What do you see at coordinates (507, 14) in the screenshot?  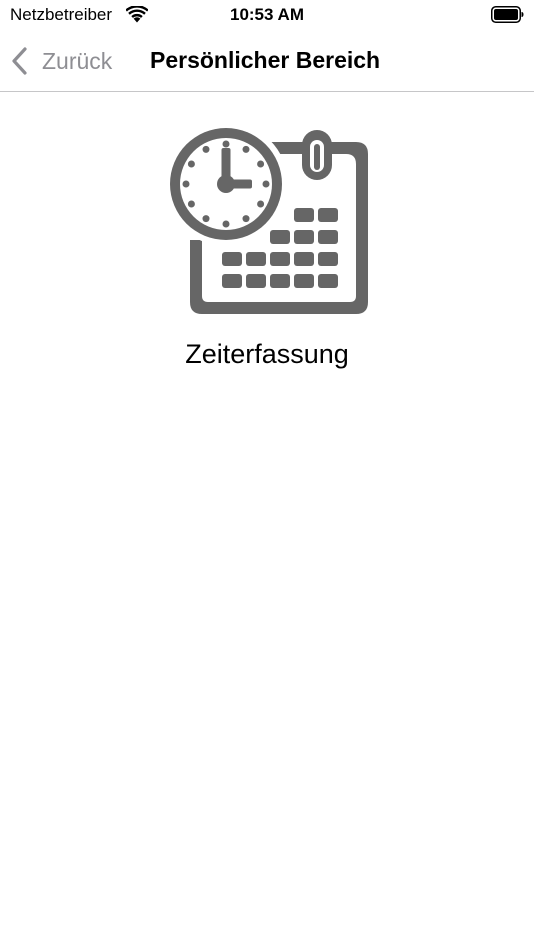 I see `battery-icon` at bounding box center [507, 14].